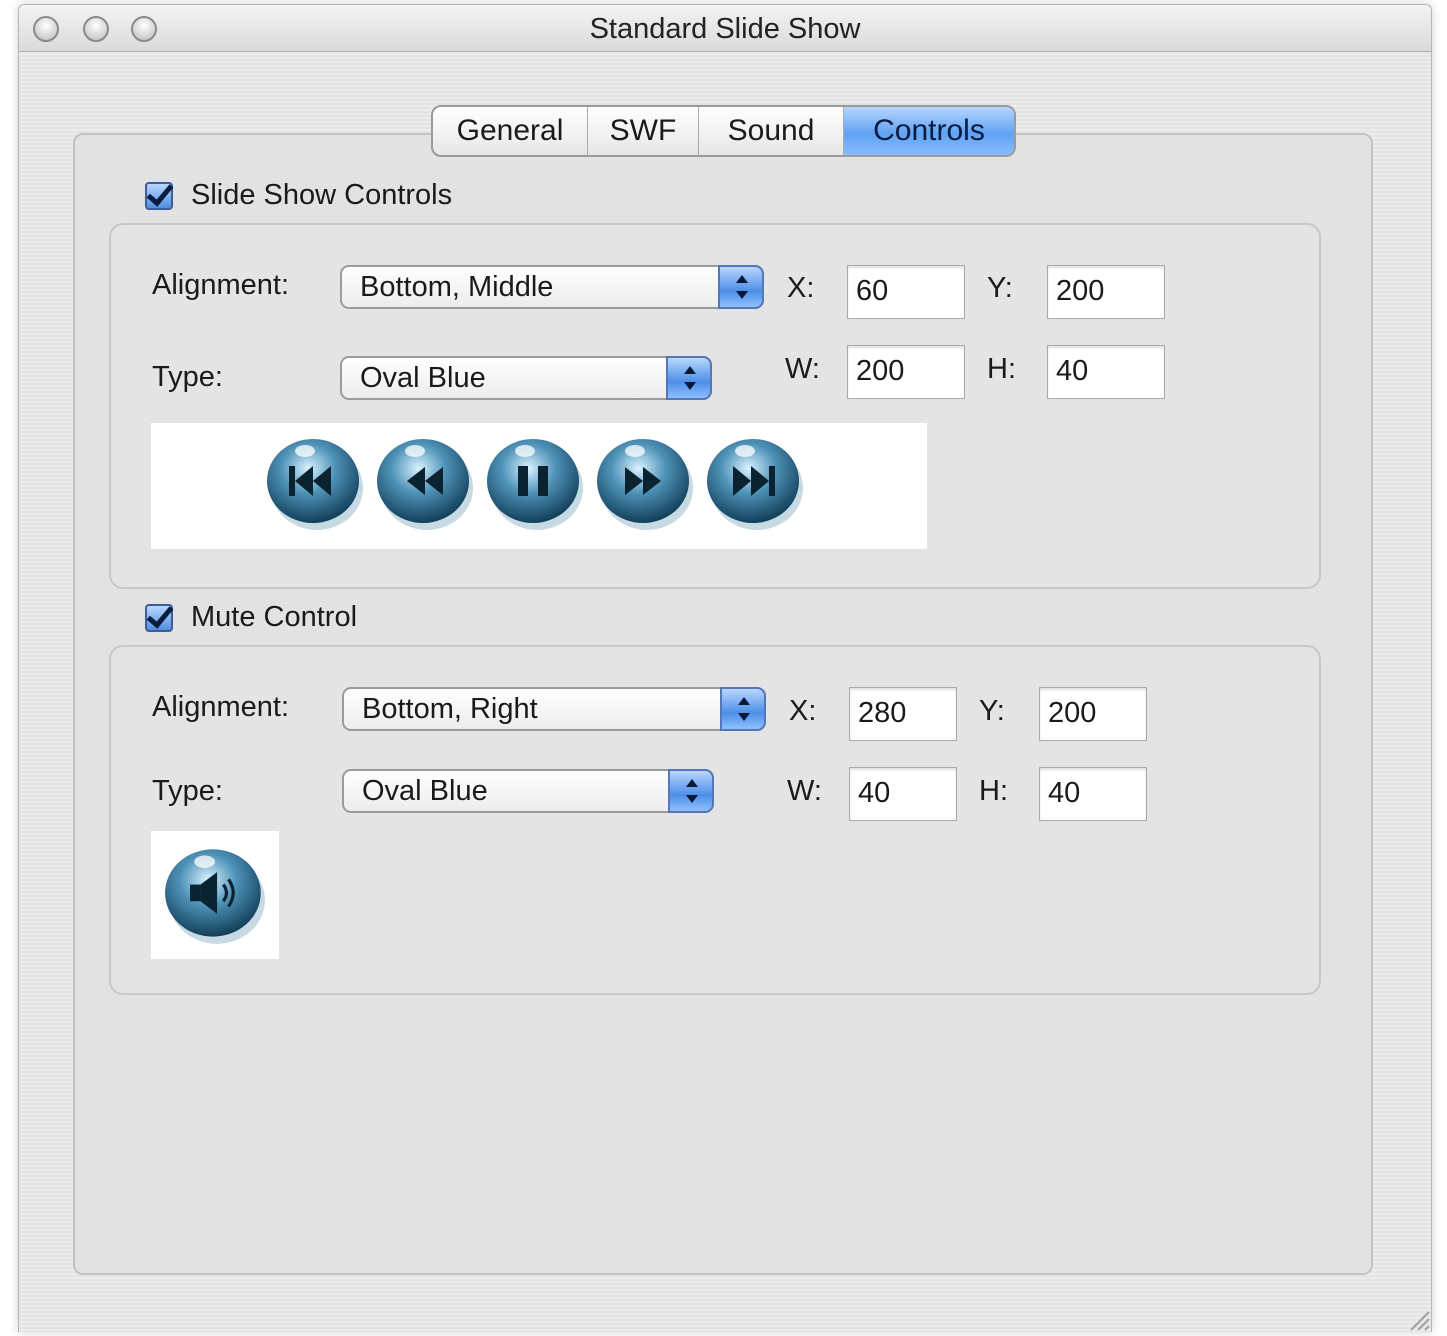  Describe the element at coordinates (1001, 369) in the screenshot. I see `h-label: H:` at that location.